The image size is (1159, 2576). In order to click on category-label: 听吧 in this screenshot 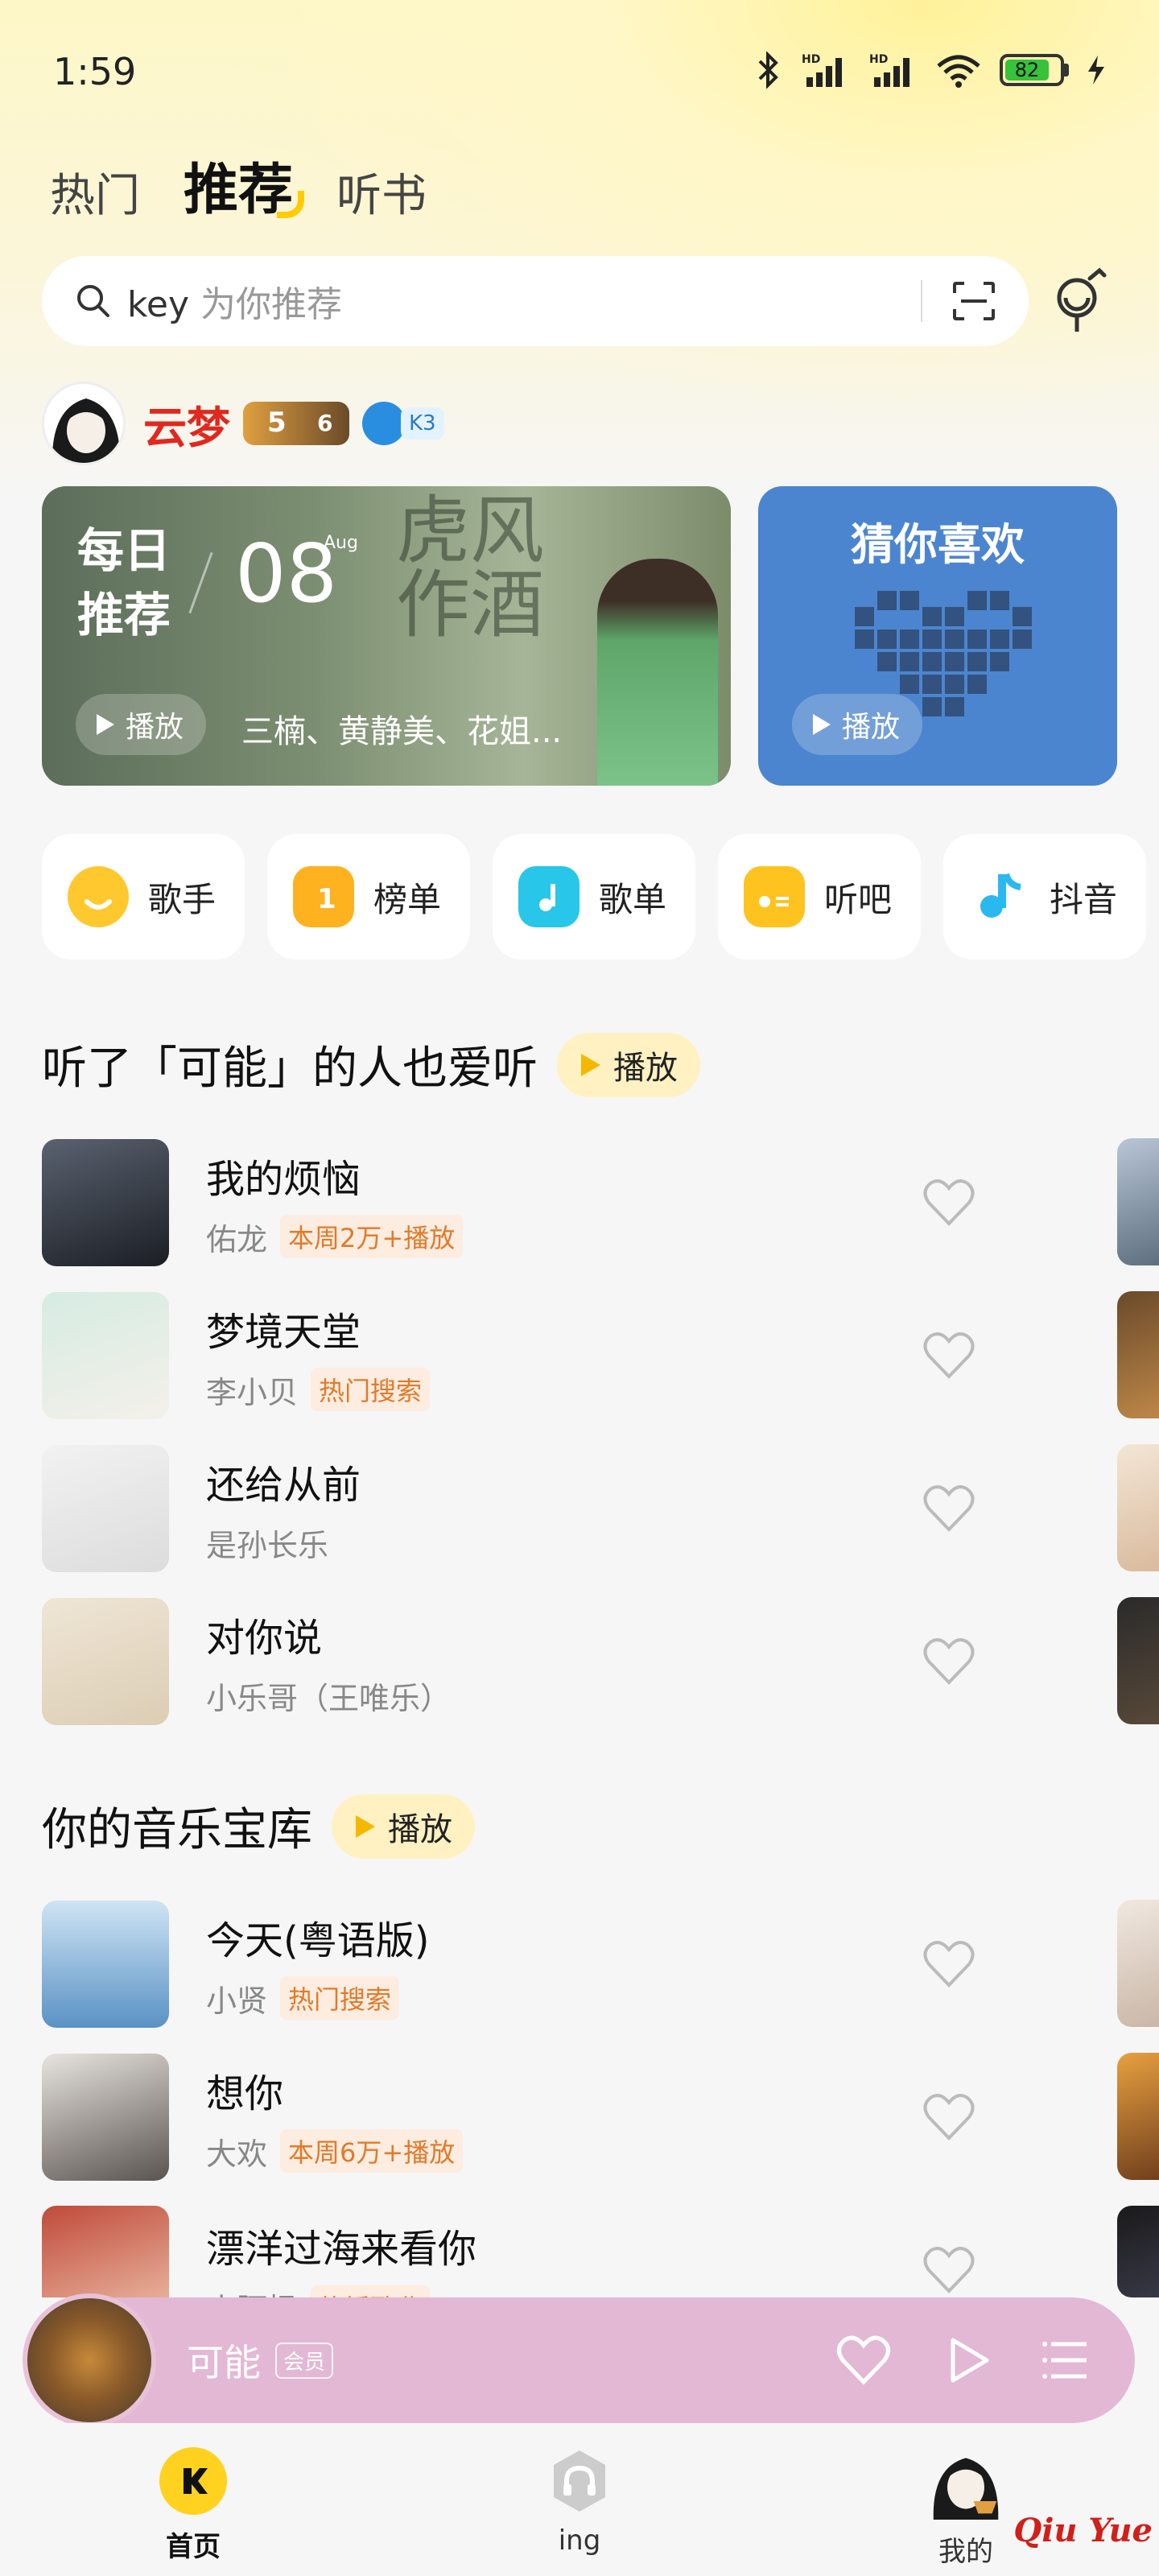, I will do `click(858, 899)`.